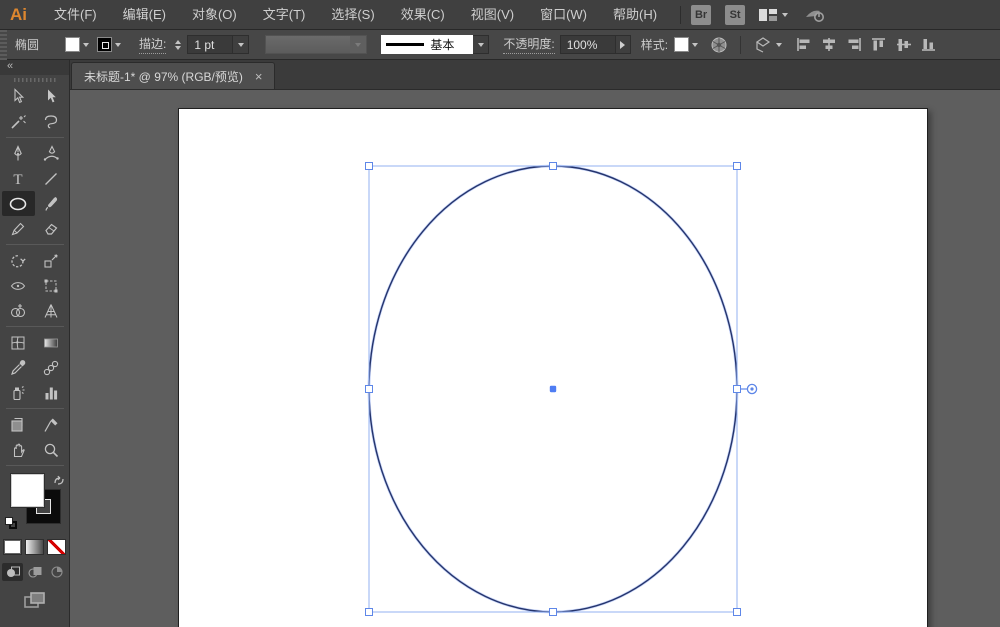  What do you see at coordinates (735, 14) in the screenshot?
I see `stock-icon: St` at bounding box center [735, 14].